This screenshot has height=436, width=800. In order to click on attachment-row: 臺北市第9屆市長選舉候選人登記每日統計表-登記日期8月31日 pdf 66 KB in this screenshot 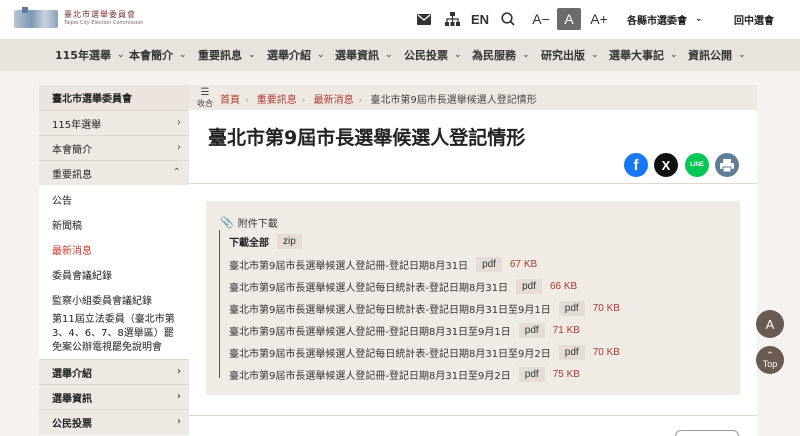, I will do `click(403, 286)`.